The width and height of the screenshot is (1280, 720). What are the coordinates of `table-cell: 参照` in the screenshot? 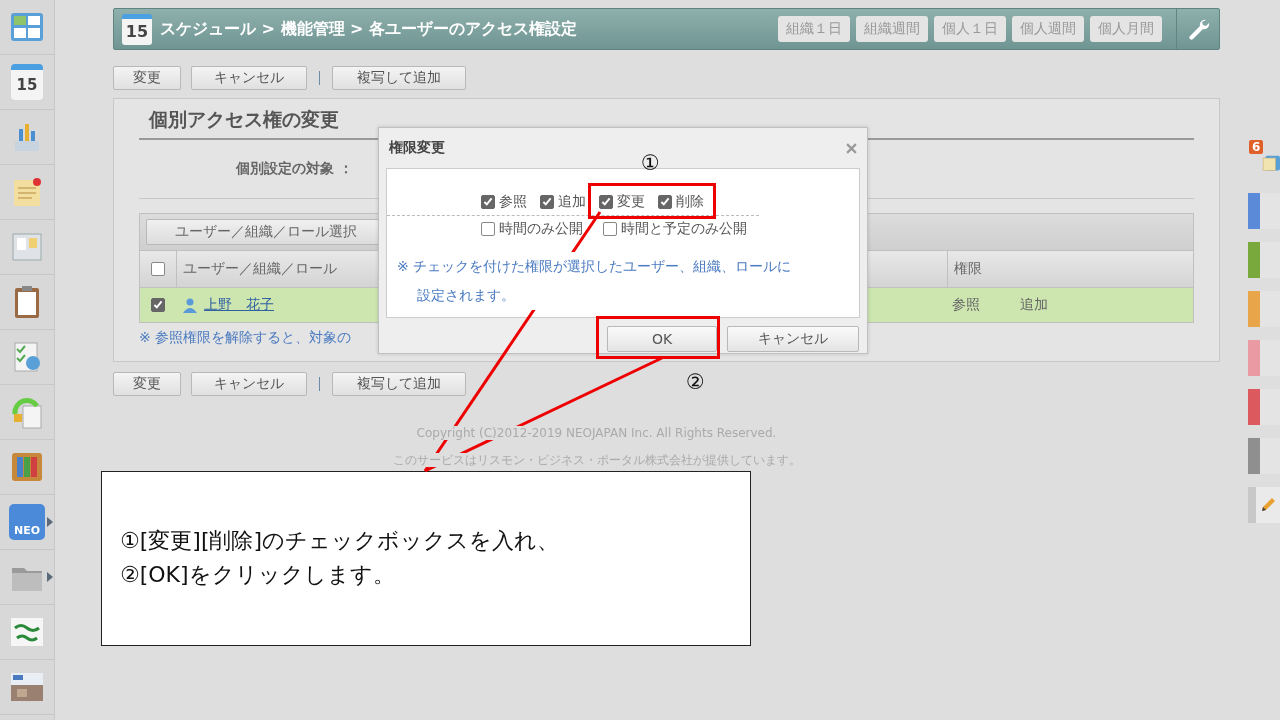 It's located at (966, 305).